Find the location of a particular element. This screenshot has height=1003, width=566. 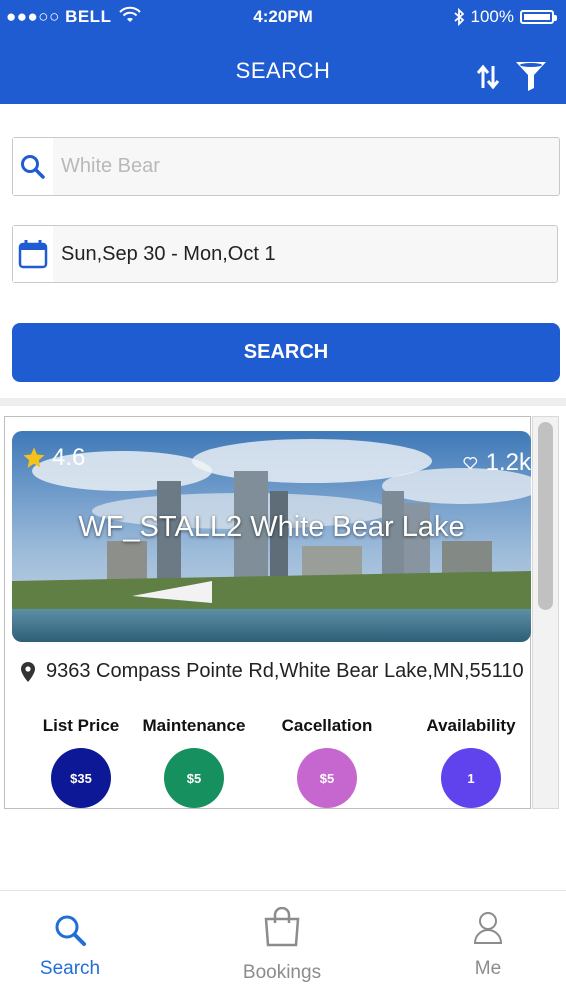

search-input: White Bear is located at coordinates (286, 166).